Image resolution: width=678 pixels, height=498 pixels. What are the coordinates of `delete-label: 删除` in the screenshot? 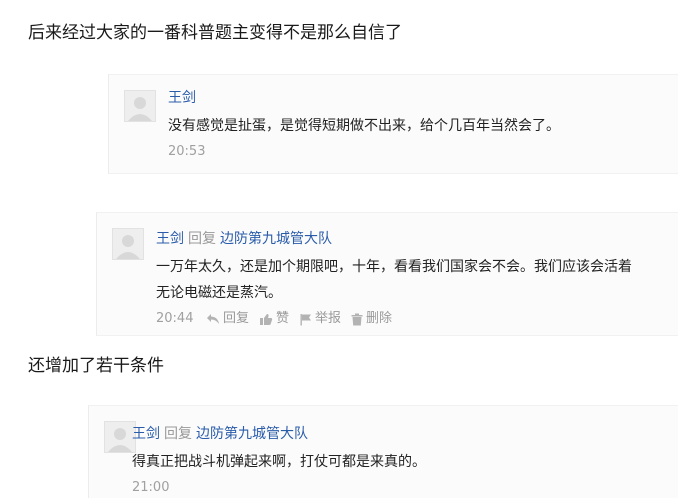 It's located at (379, 318).